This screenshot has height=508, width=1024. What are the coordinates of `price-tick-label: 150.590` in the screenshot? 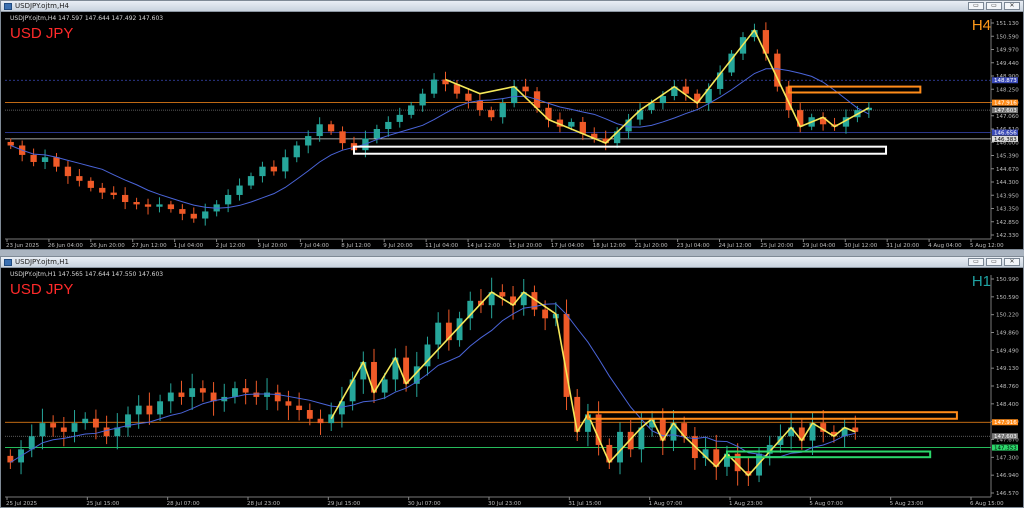 It's located at (1007, 298).